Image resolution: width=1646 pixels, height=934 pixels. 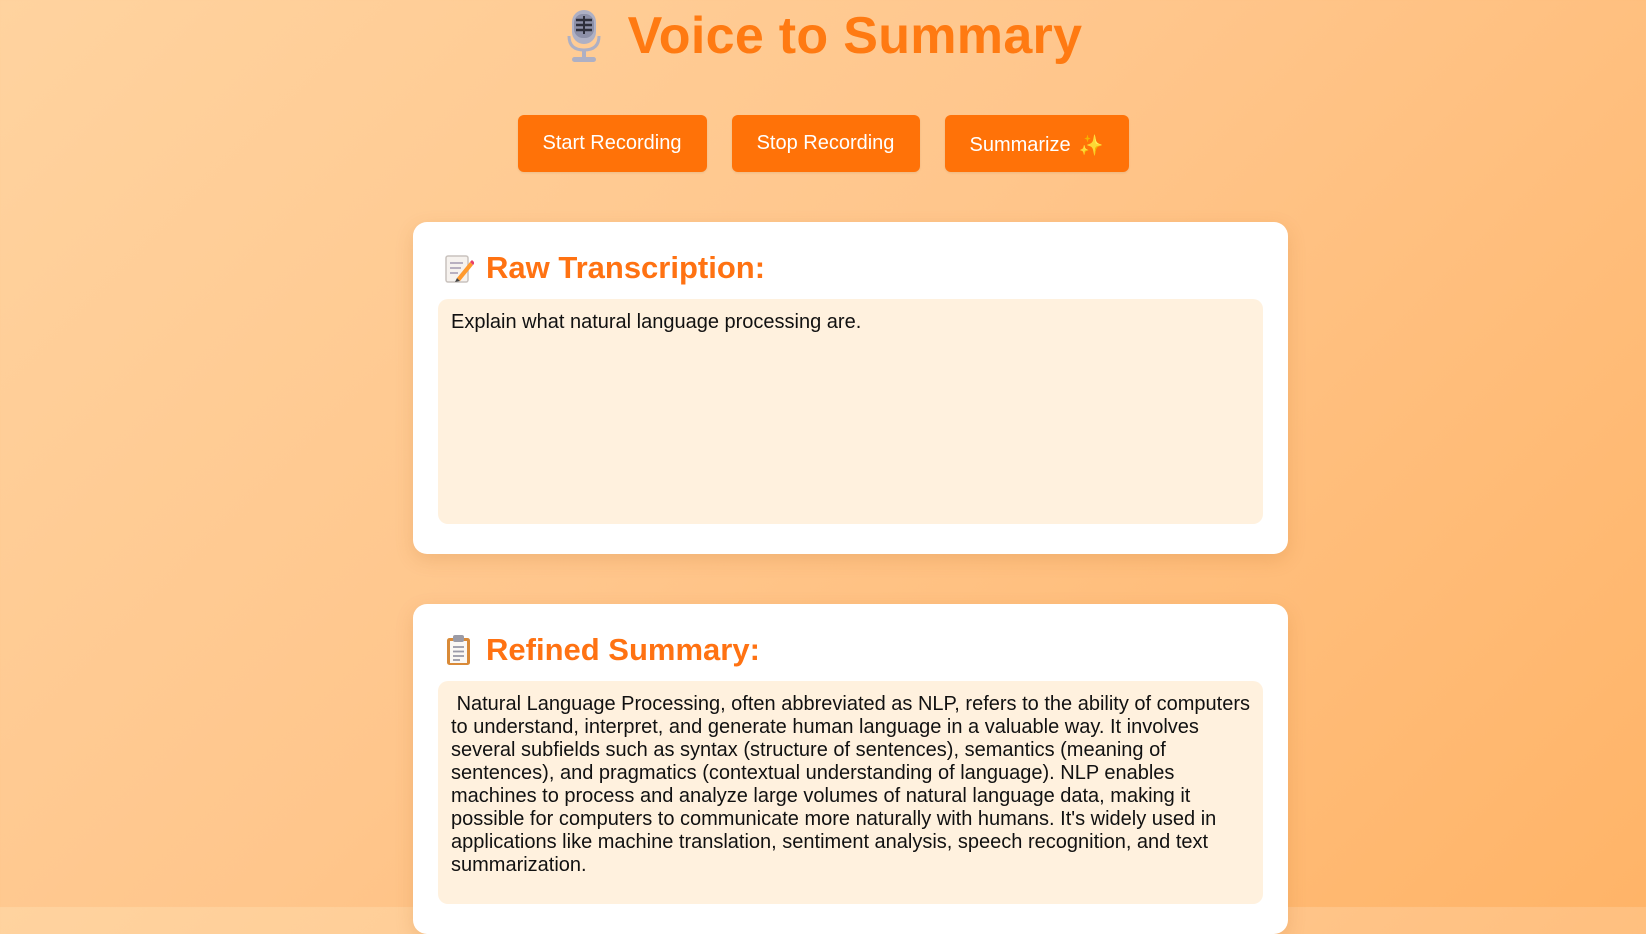 I want to click on raw-transcription-header: Raw Transcription:, so click(x=604, y=268).